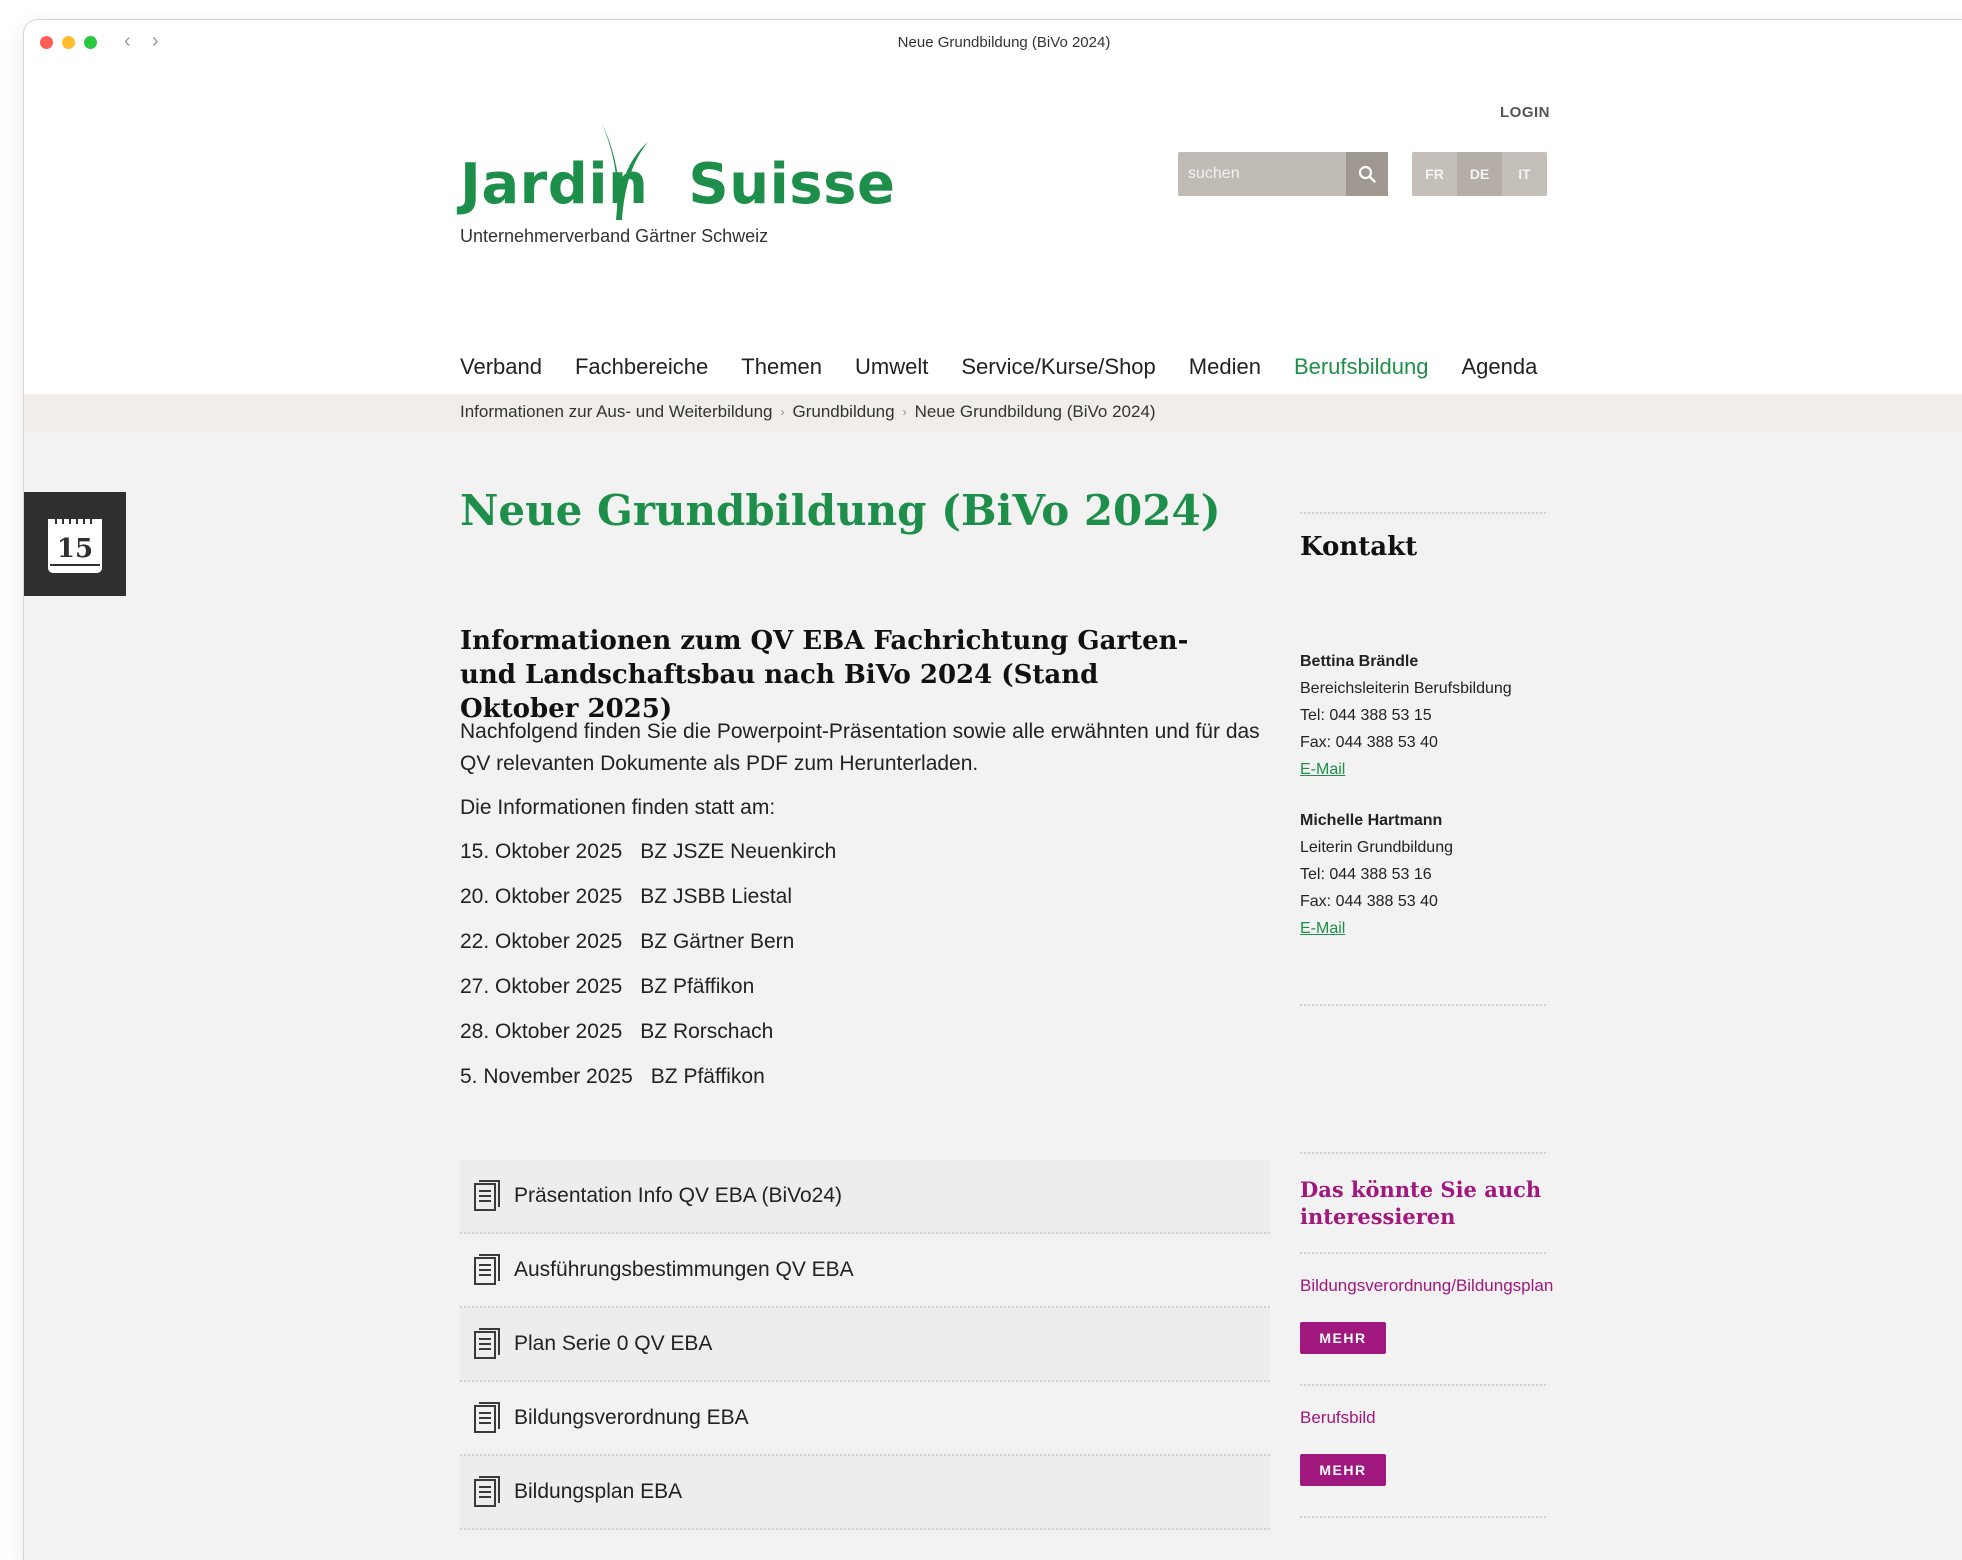 The height and width of the screenshot is (1560, 1962). Describe the element at coordinates (1499, 367) in the screenshot. I see `nav-item-agenda: Agenda` at that location.